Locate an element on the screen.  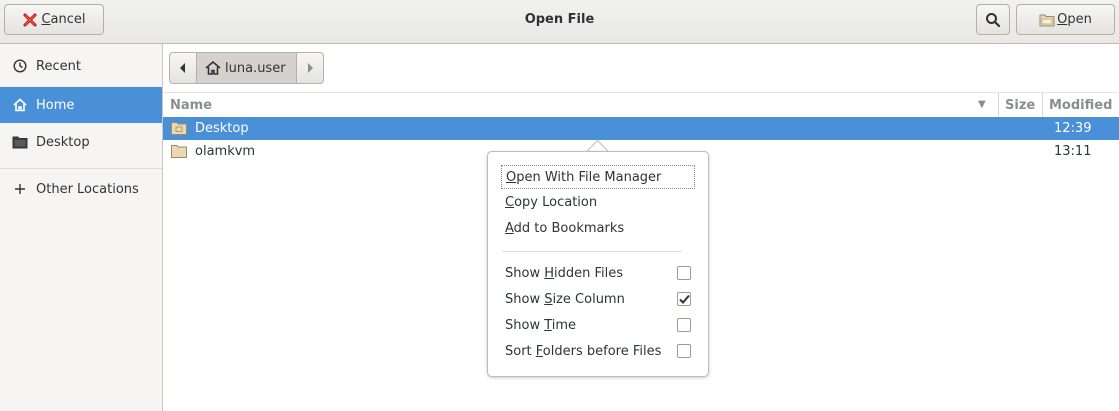
file-name: Desktop is located at coordinates (222, 128).